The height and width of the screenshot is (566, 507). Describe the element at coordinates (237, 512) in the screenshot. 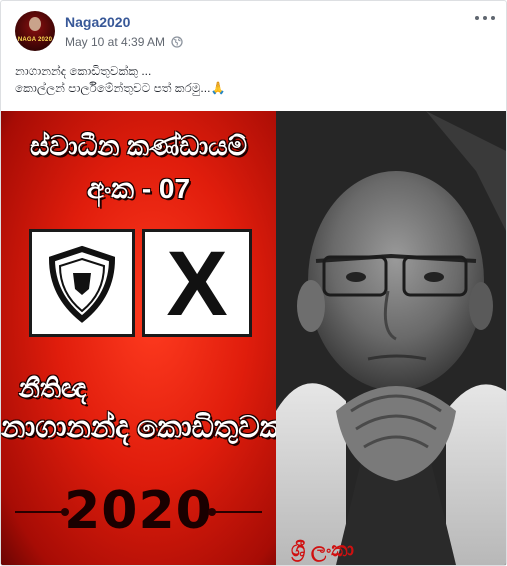

I see `divider-right` at that location.